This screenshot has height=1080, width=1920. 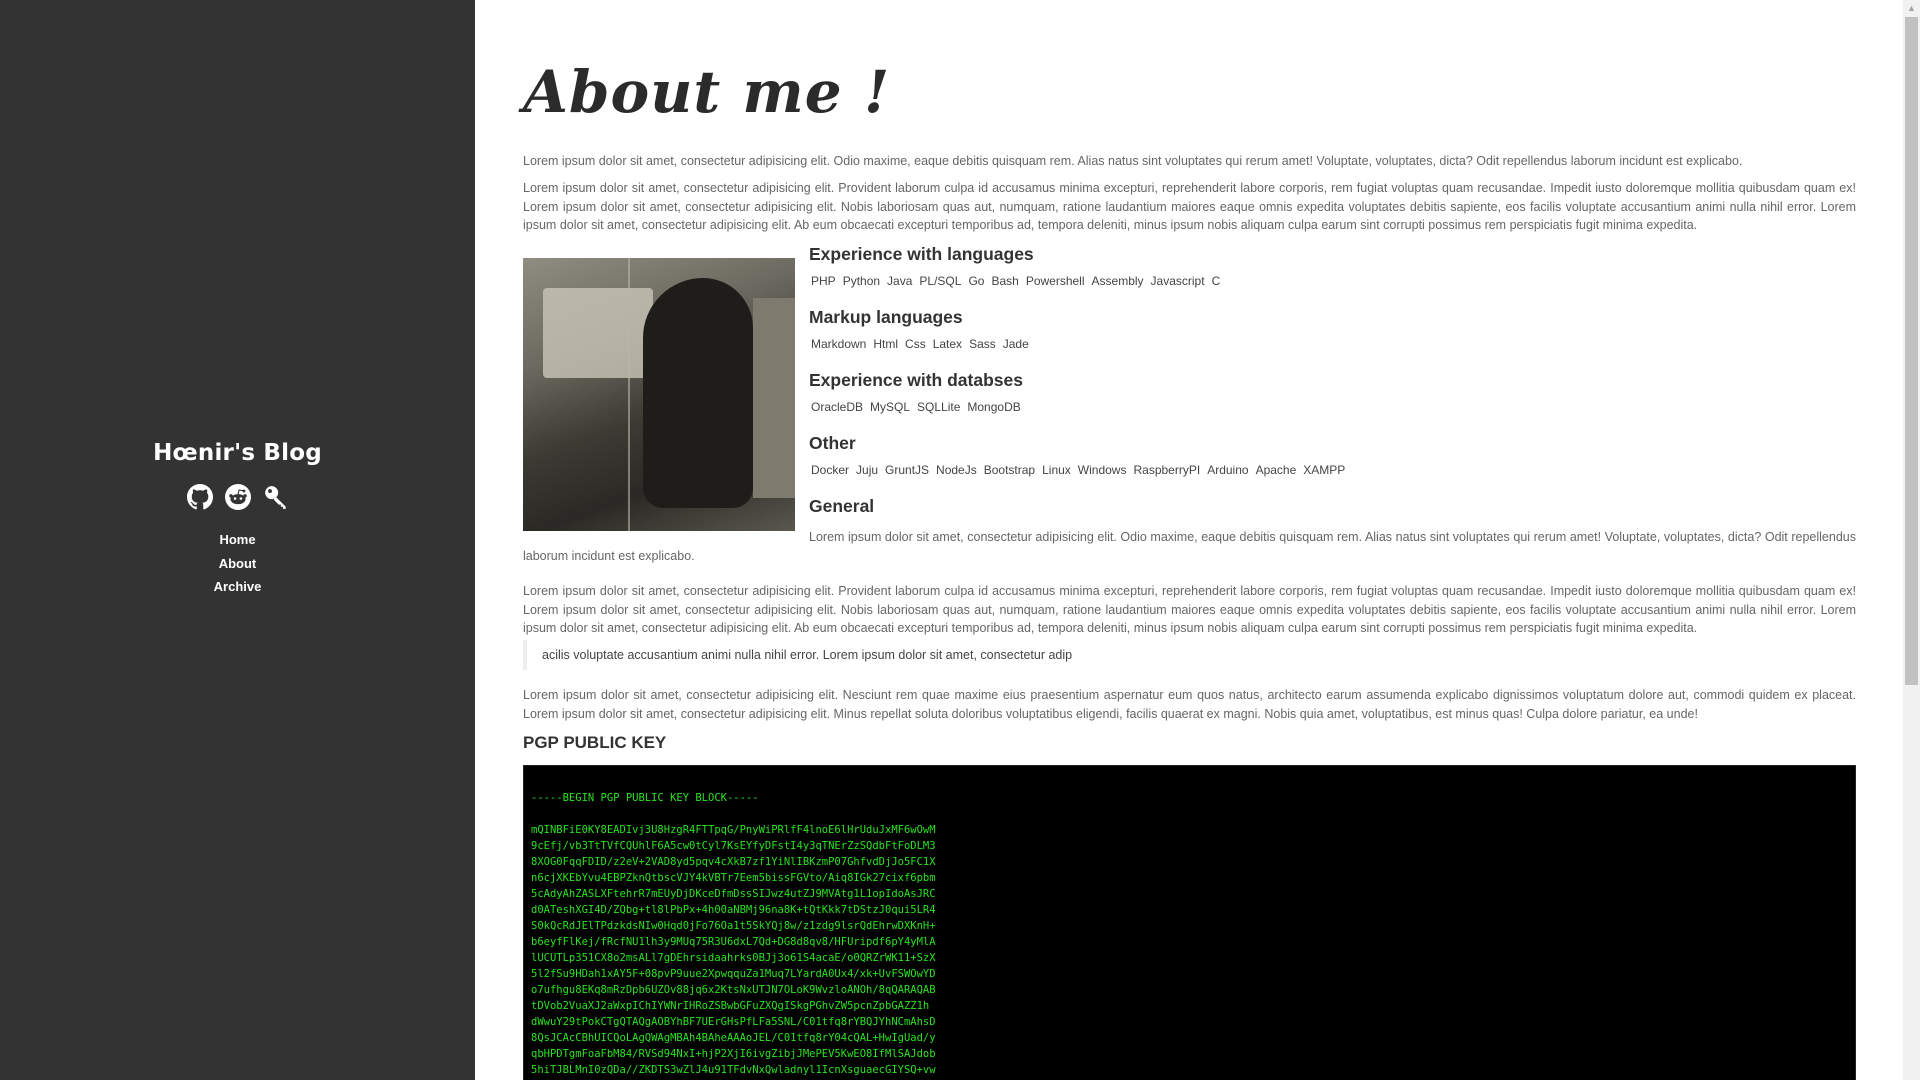 What do you see at coordinates (1333, 408) in the screenshot?
I see `tags-databases: OracleDB MySQL SQLLite MongoDB` at bounding box center [1333, 408].